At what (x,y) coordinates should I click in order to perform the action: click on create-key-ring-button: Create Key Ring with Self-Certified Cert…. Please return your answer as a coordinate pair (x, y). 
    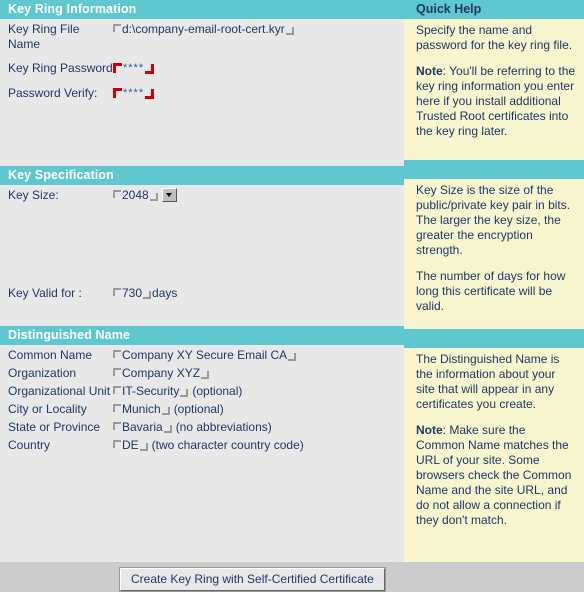
    Looking at the image, I should click on (252, 579).